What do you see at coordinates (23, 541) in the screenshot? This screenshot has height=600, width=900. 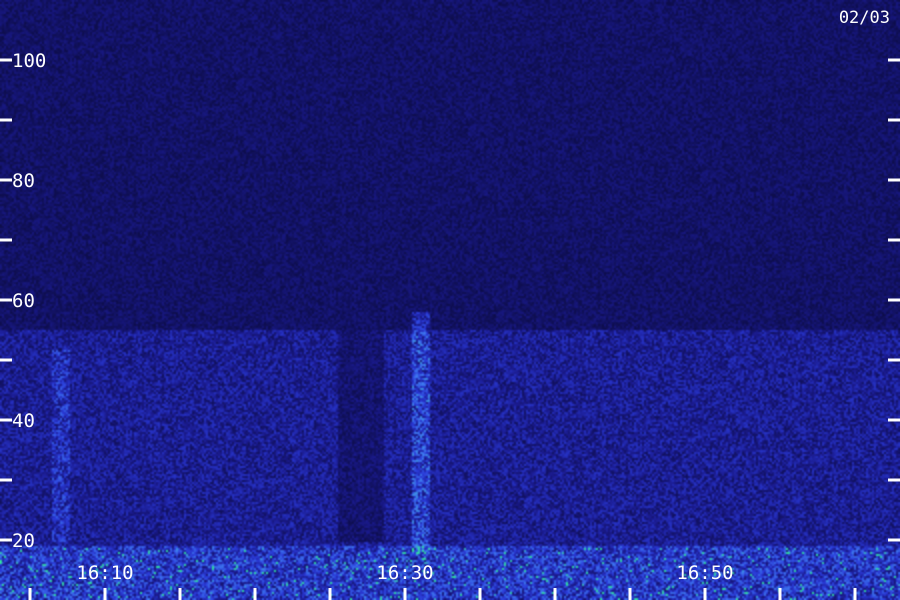 I see `y-tick-label: 20` at bounding box center [23, 541].